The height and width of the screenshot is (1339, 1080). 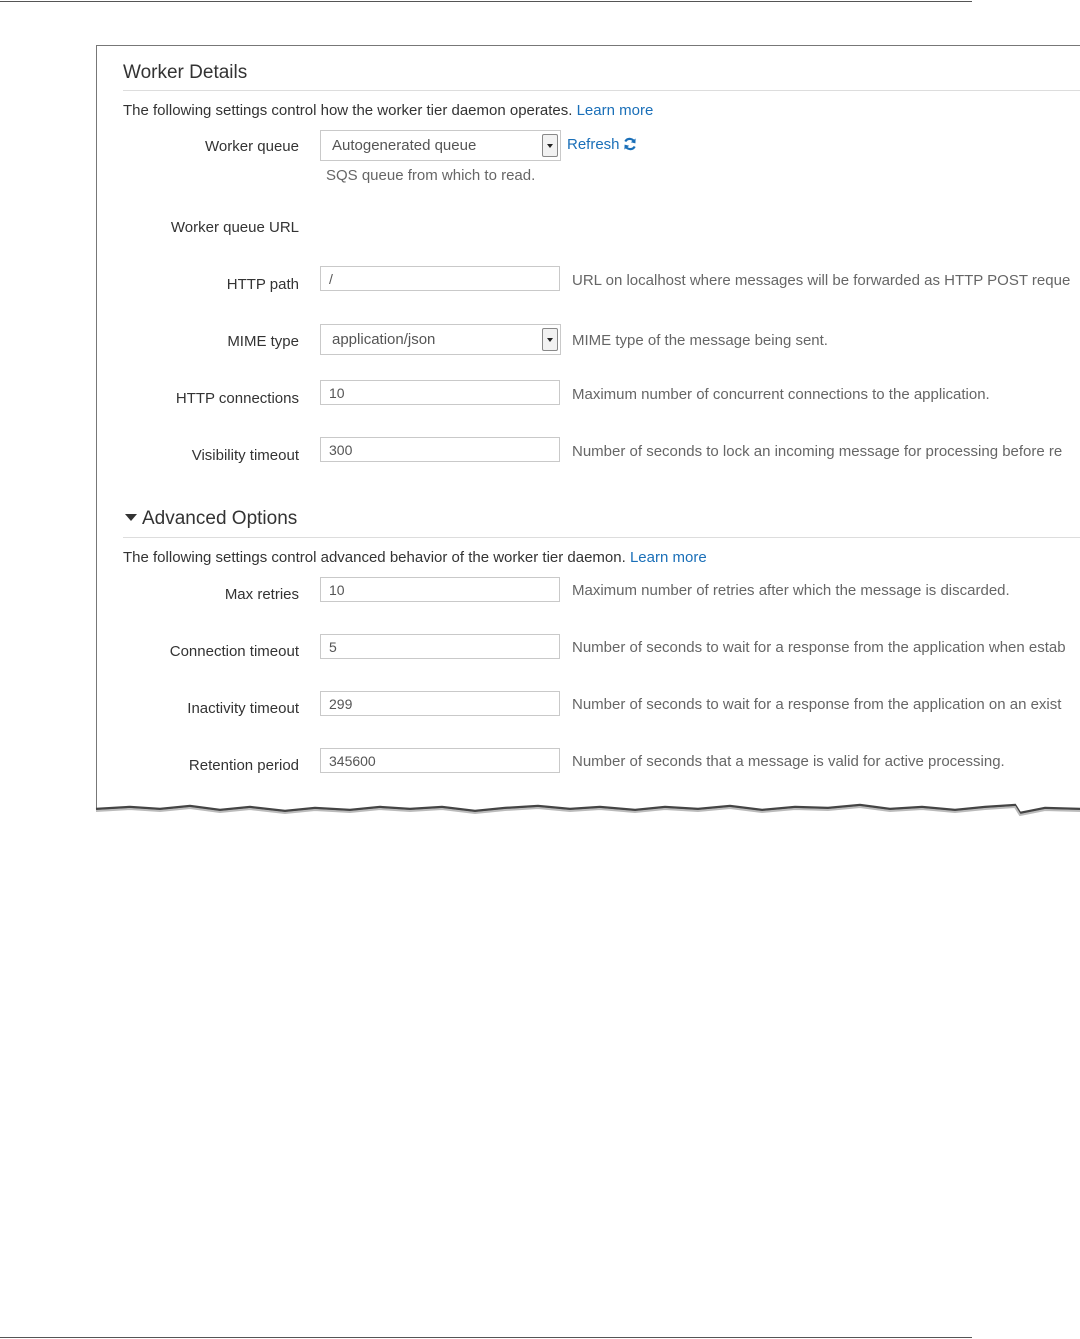 What do you see at coordinates (629, 144) in the screenshot?
I see `refresh-icon` at bounding box center [629, 144].